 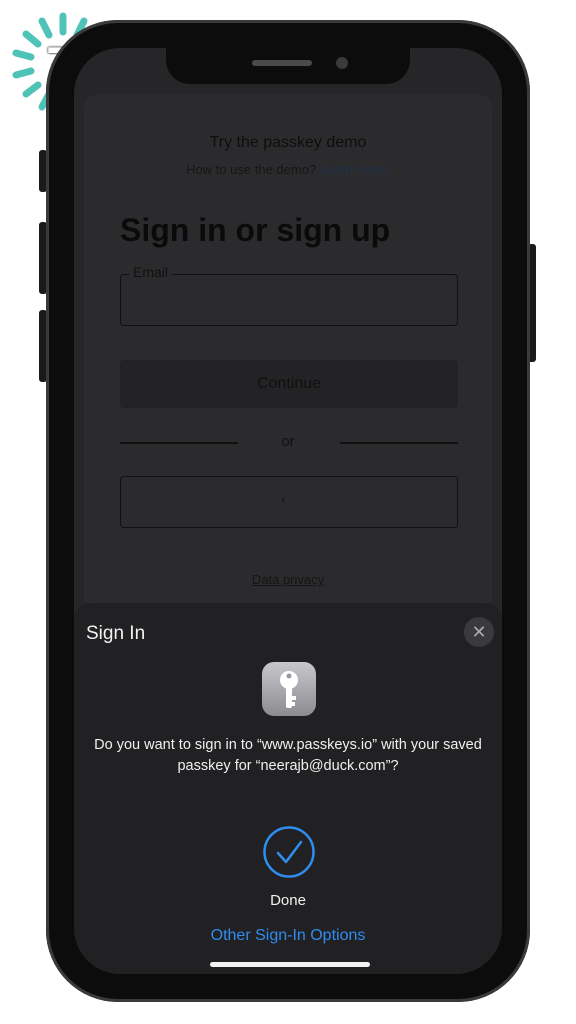 What do you see at coordinates (289, 295) in the screenshot?
I see `email-field: Email` at bounding box center [289, 295].